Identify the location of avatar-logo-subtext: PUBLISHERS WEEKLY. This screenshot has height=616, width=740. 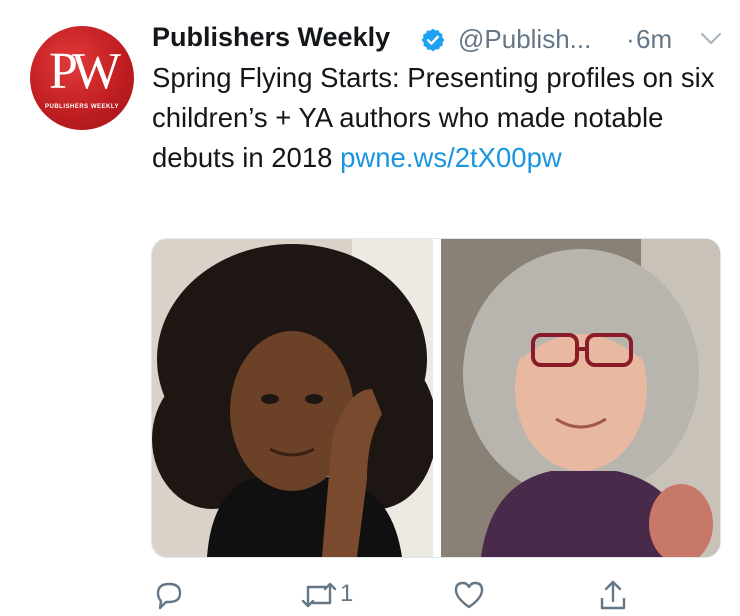
(82, 107).